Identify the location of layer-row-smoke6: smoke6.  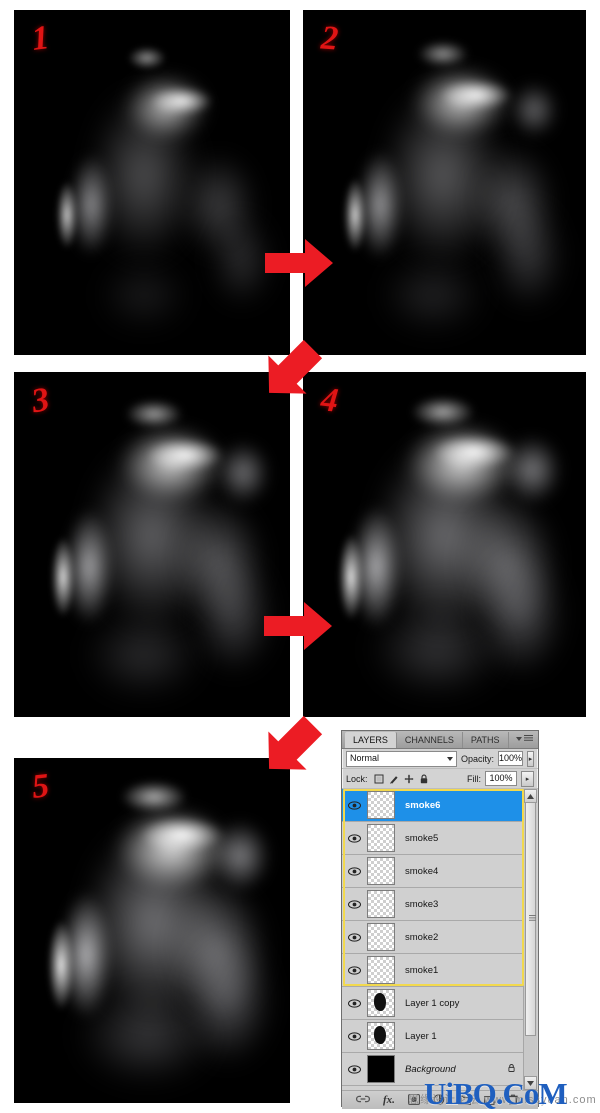
(433, 805).